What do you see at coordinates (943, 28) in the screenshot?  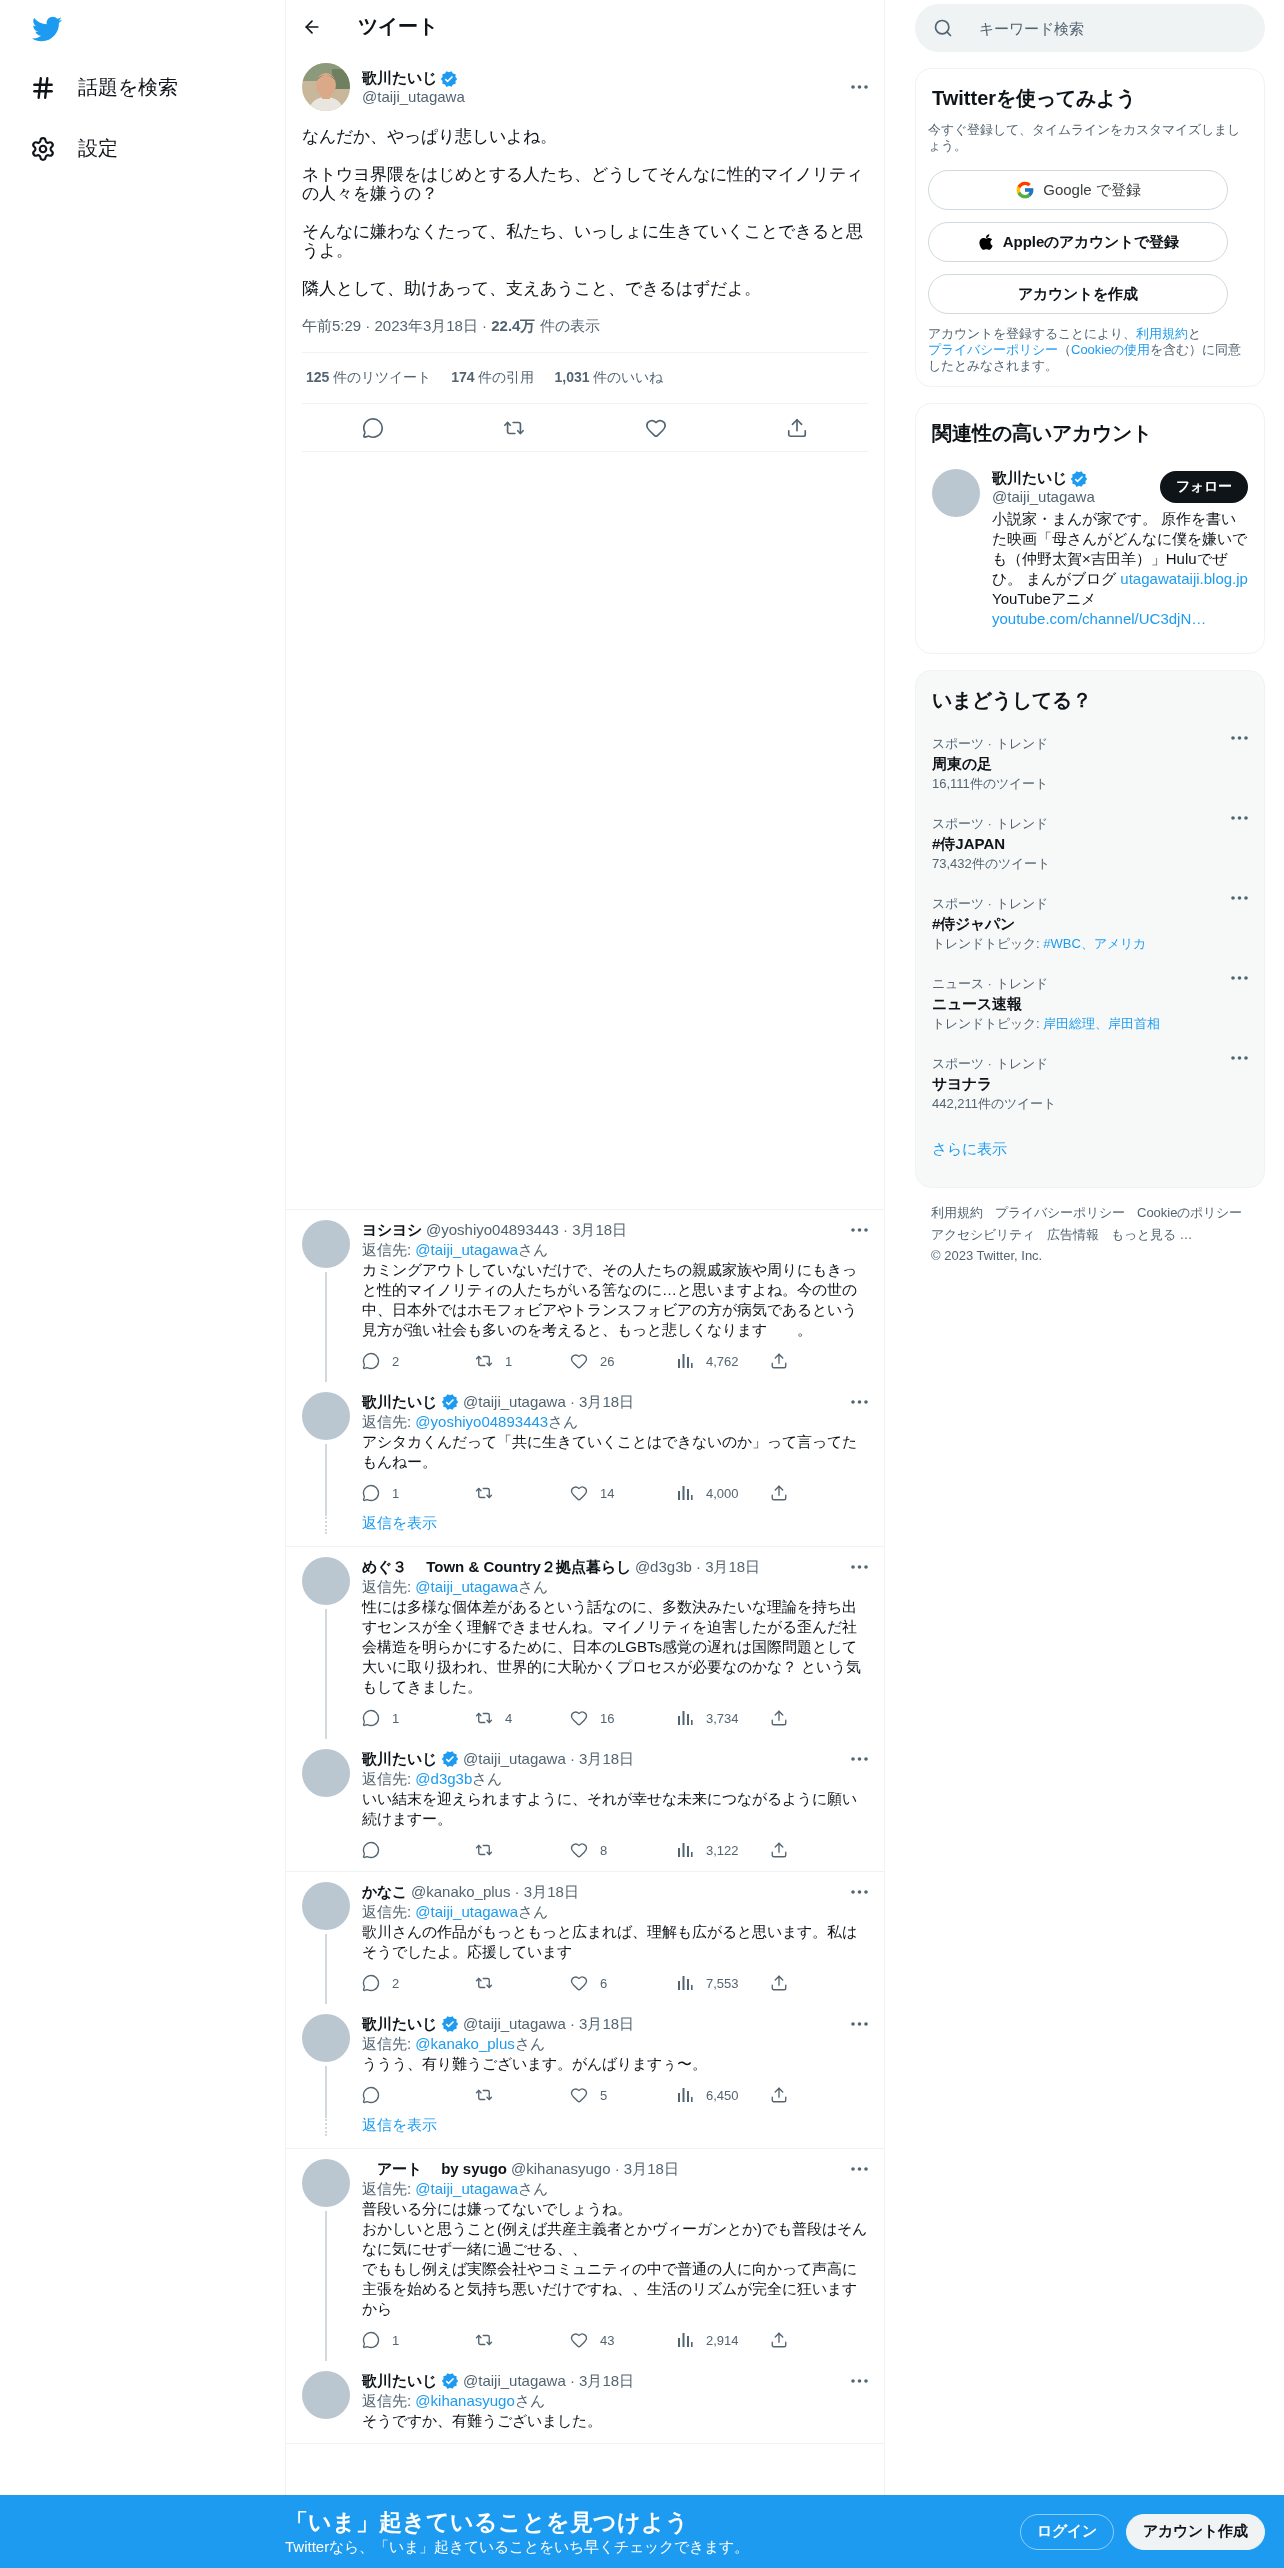 I see `search-icon` at bounding box center [943, 28].